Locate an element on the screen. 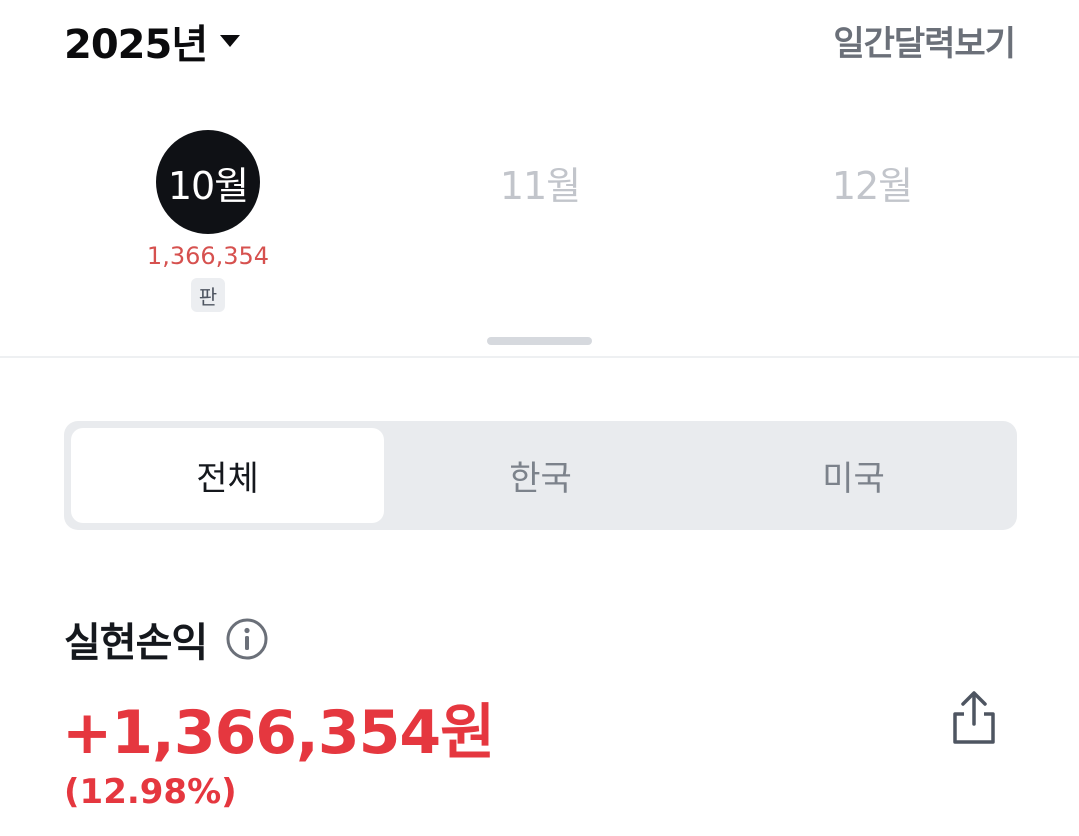 The width and height of the screenshot is (1079, 836). tab-korea: 한국 is located at coordinates (540, 475).